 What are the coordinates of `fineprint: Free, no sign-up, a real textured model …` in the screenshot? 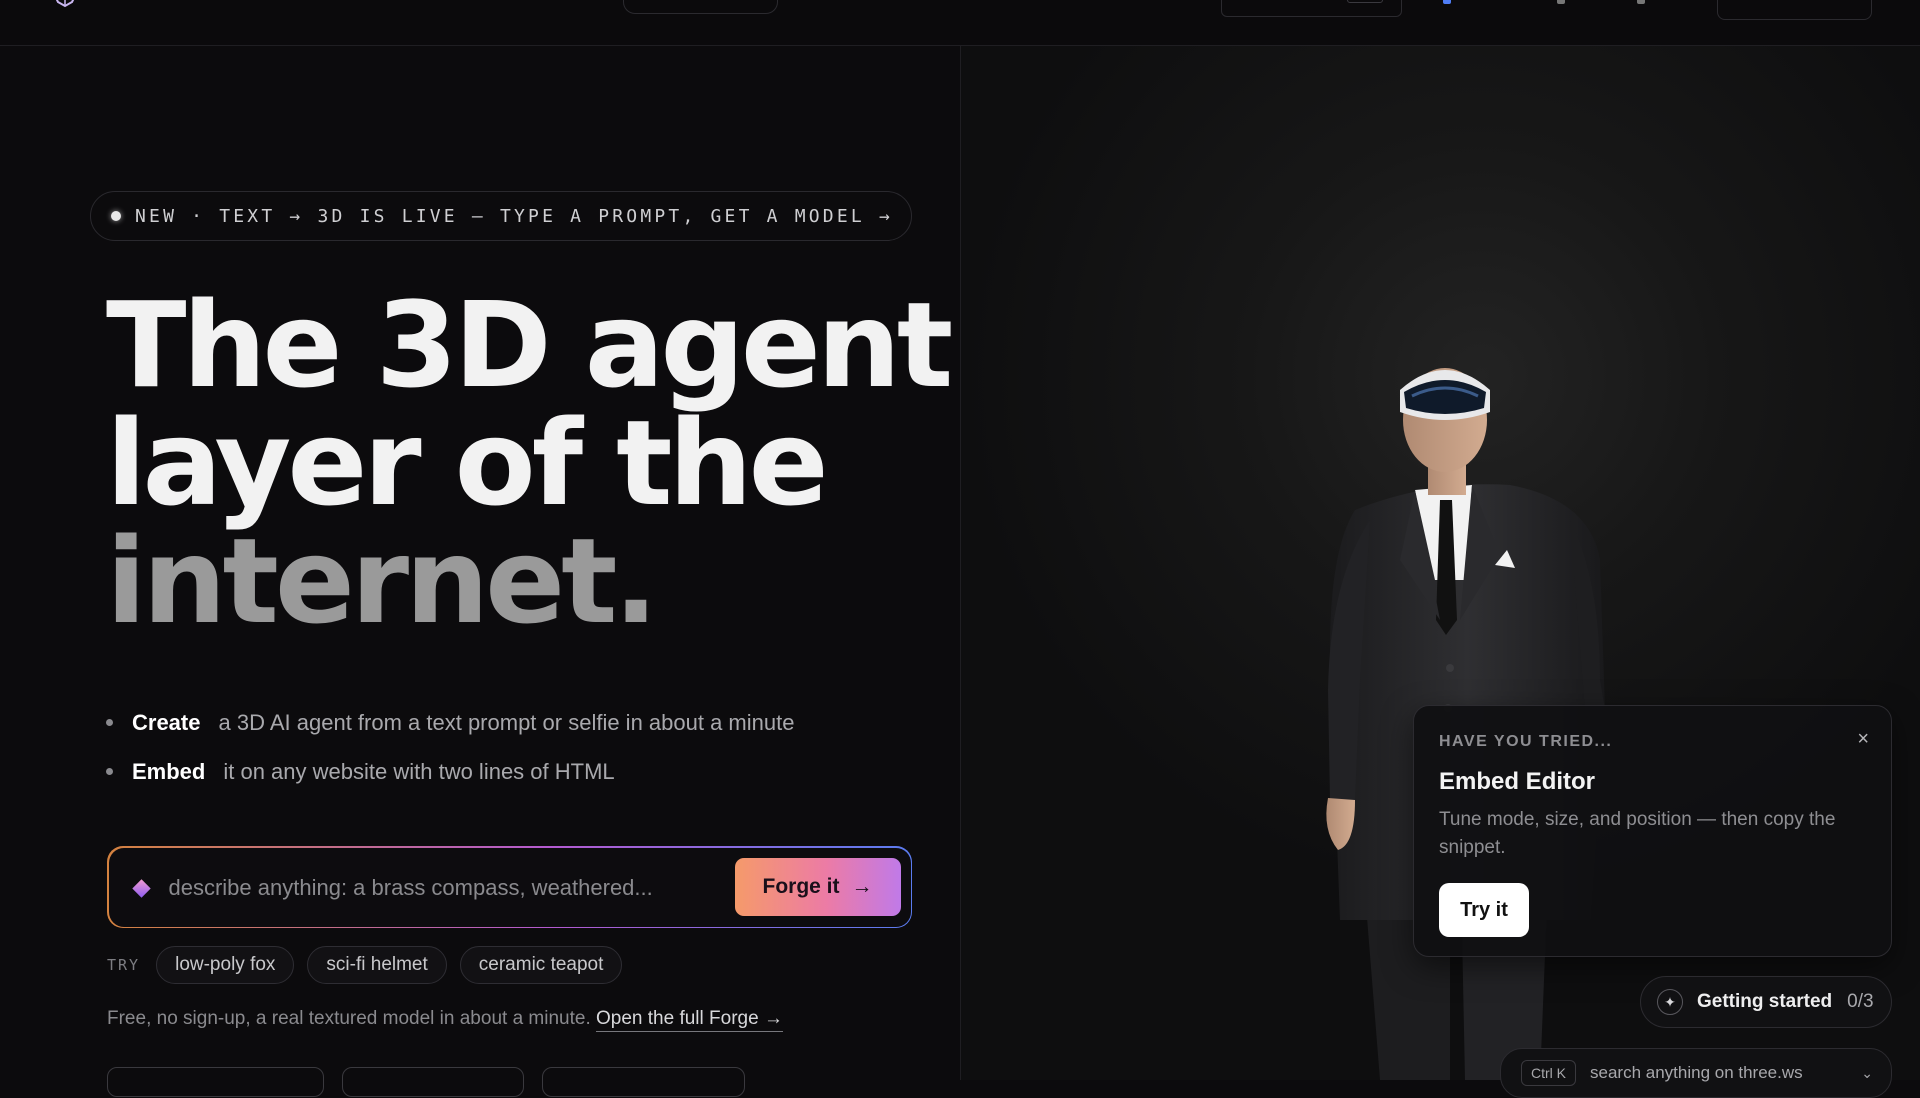 It's located at (445, 1020).